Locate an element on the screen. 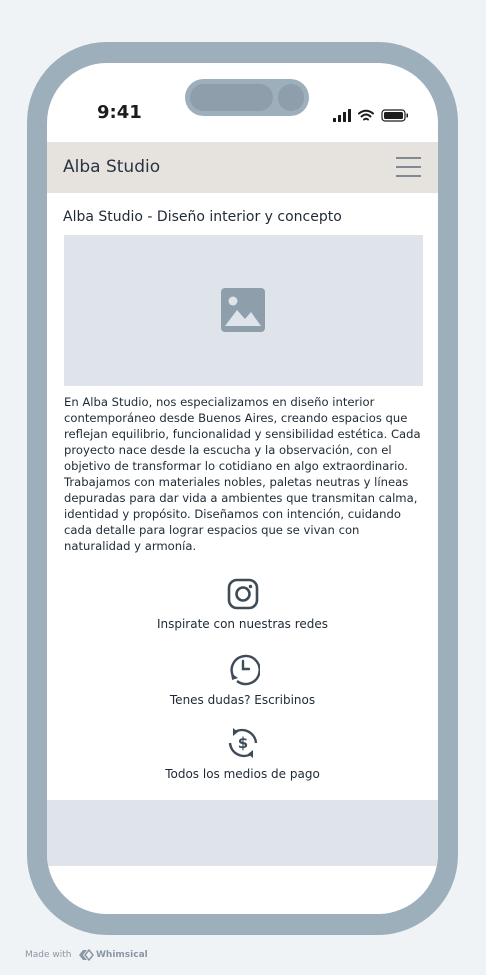 The height and width of the screenshot is (975, 486). hero-image-placeholder is located at coordinates (243, 310).